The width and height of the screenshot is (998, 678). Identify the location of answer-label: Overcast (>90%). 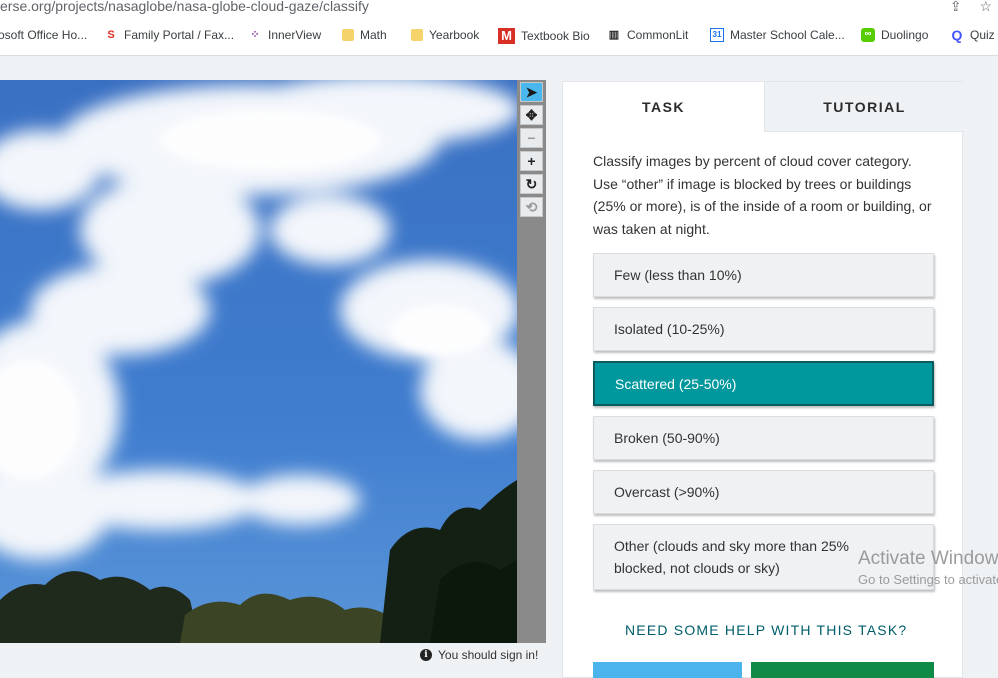
(667, 492).